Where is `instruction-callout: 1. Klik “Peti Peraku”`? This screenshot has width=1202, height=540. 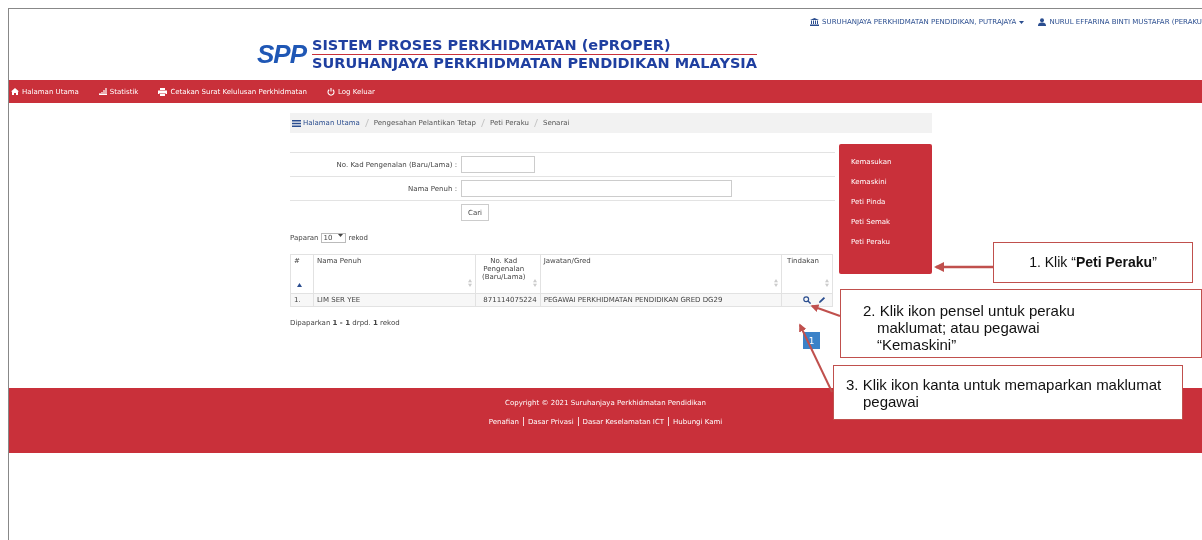 instruction-callout: 1. Klik “Peti Peraku” is located at coordinates (1093, 262).